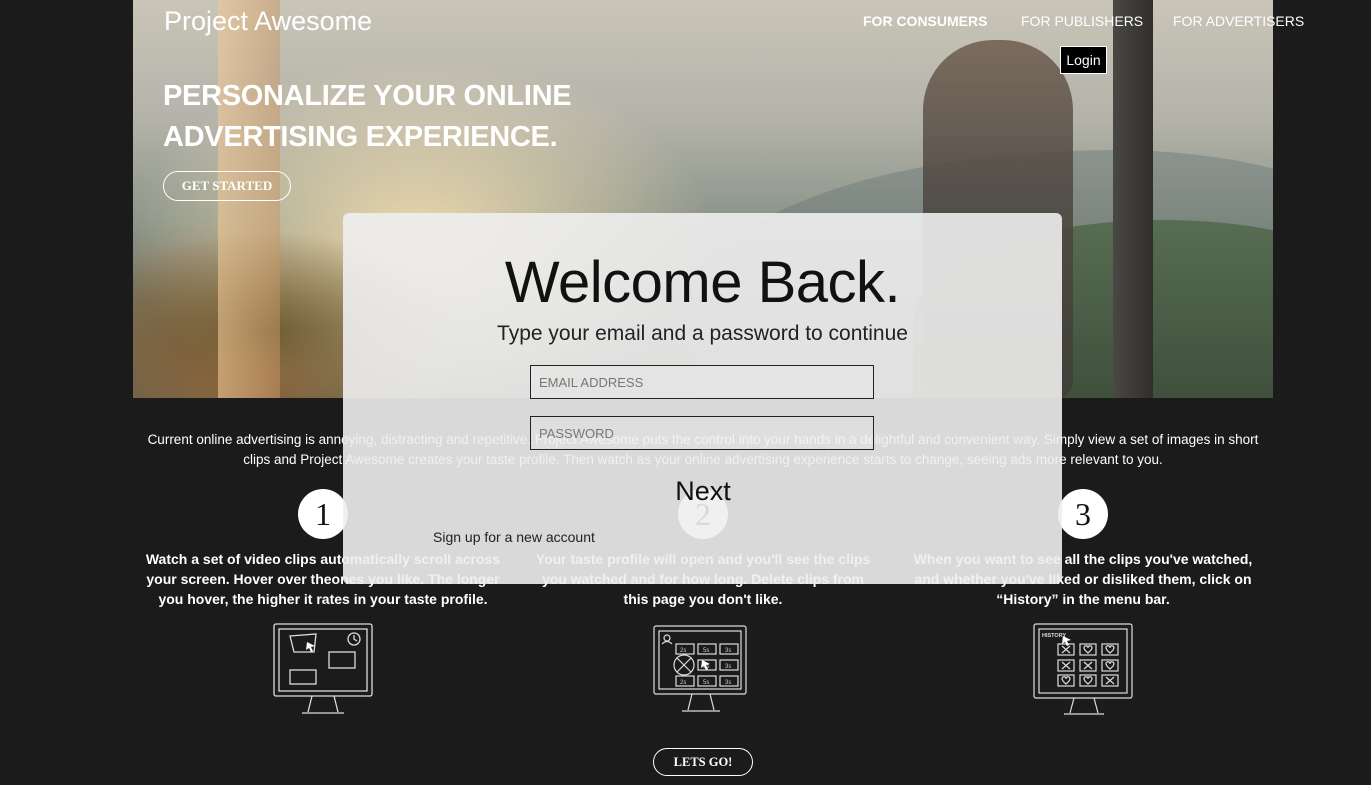  I want to click on password-field, so click(702, 433).